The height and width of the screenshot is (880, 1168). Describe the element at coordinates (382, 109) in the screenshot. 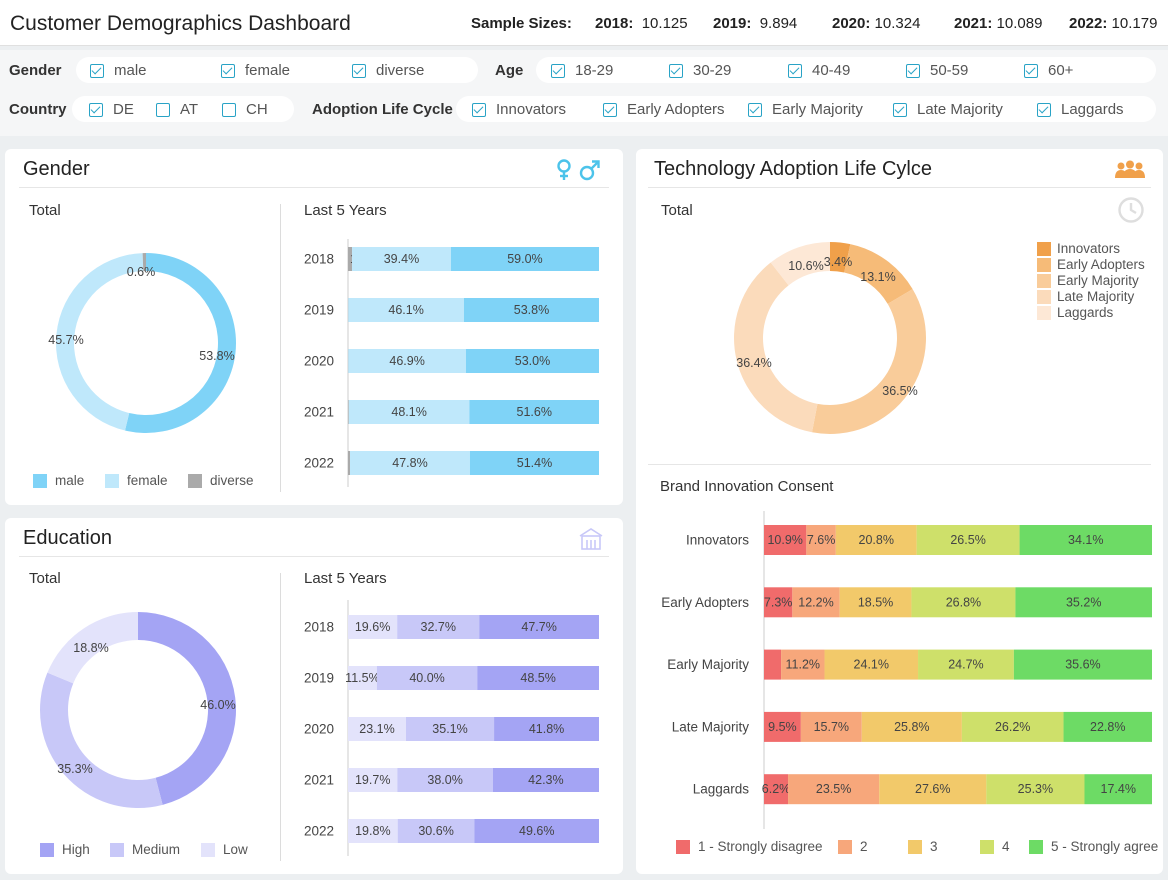

I see `adoption-filter-label: Adoption Life Cycle` at that location.